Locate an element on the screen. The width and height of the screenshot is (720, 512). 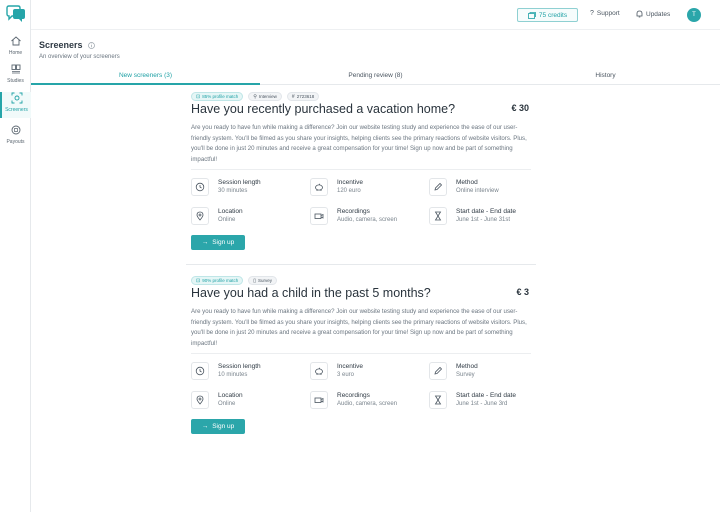
sidebar-item-label: Studies is located at coordinates (15, 81).